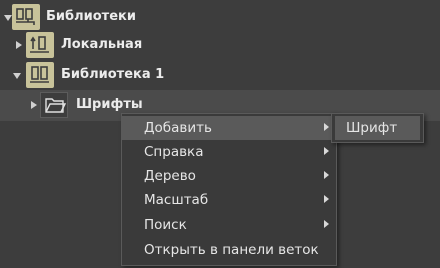 The width and height of the screenshot is (440, 268). I want to click on collapse-arrow-icon, so click(17, 76).